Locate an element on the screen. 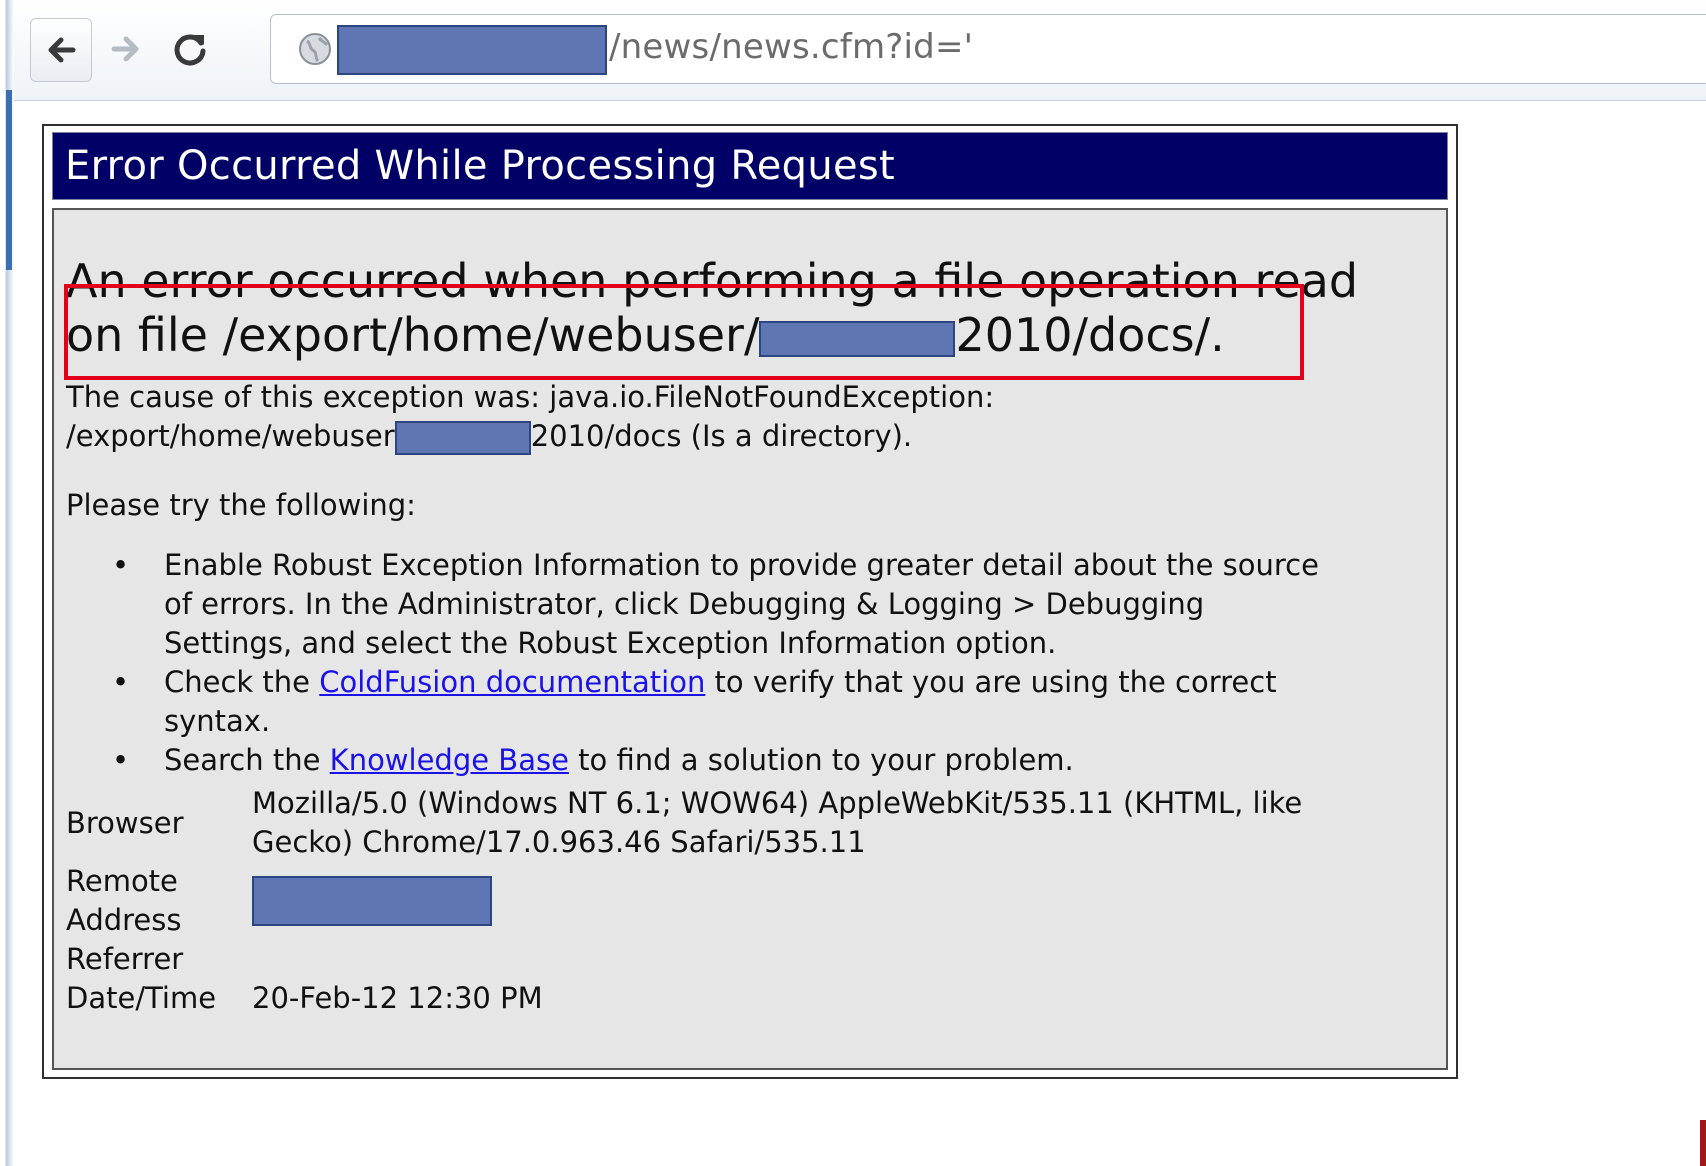 The width and height of the screenshot is (1706, 1166). globe-icon is located at coordinates (315, 49).